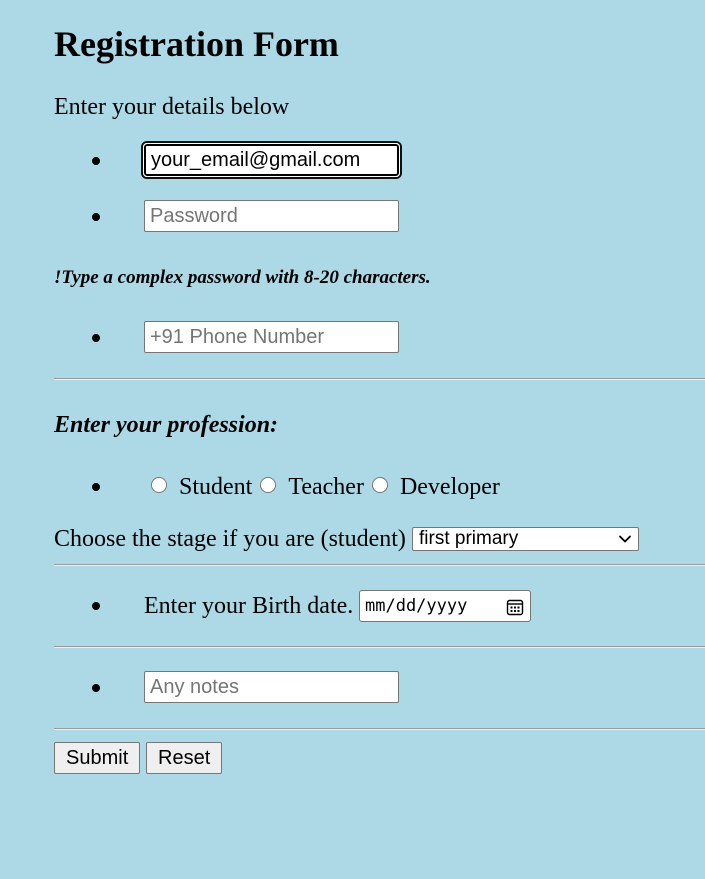  What do you see at coordinates (249, 606) in the screenshot?
I see `birth-date-label: Enter your Birth date.` at bounding box center [249, 606].